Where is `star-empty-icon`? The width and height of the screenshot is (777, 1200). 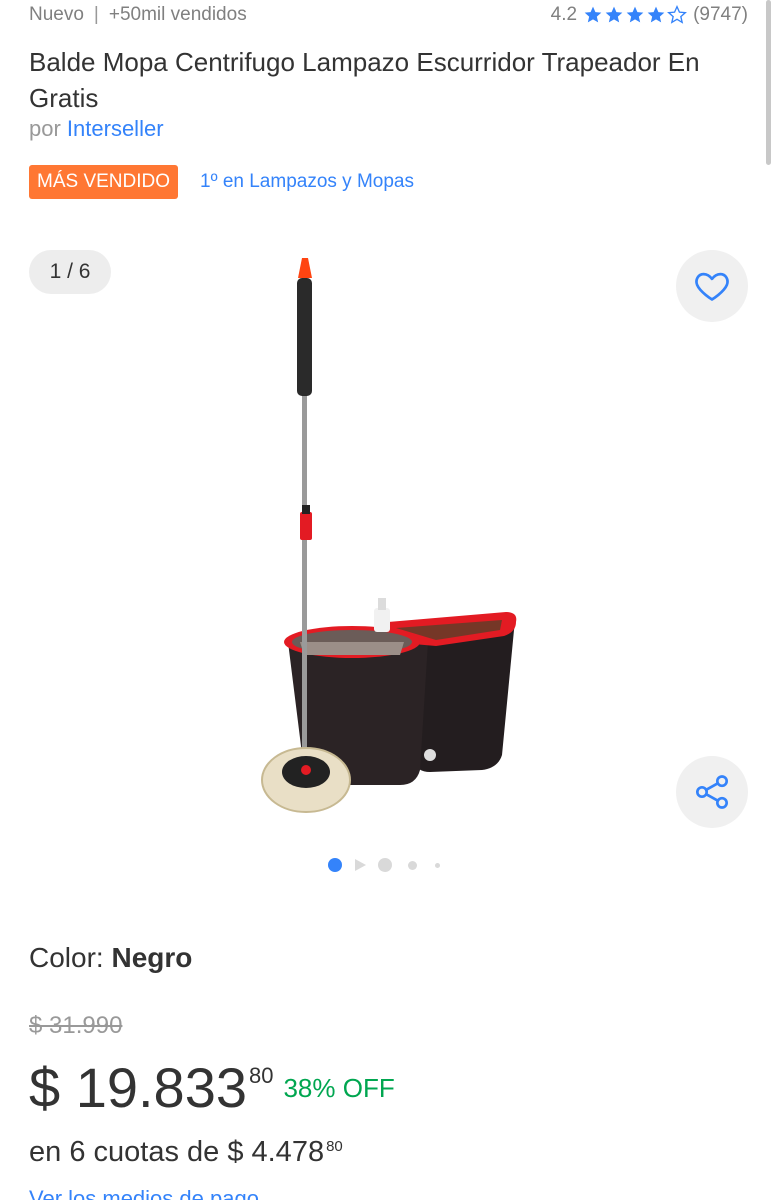
star-empty-icon is located at coordinates (677, 14).